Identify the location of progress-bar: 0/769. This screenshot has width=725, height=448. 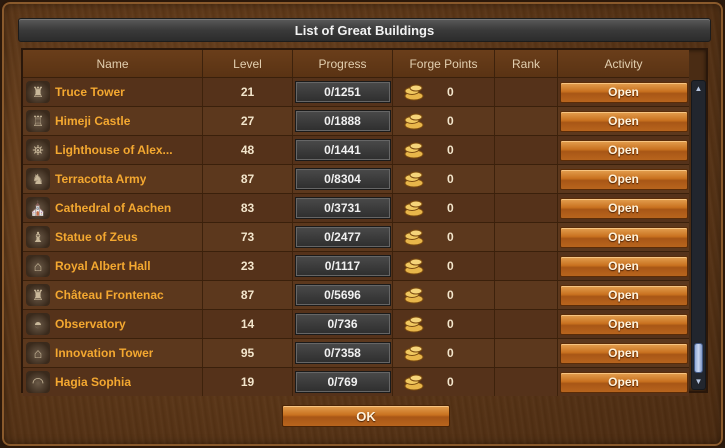
(342, 382).